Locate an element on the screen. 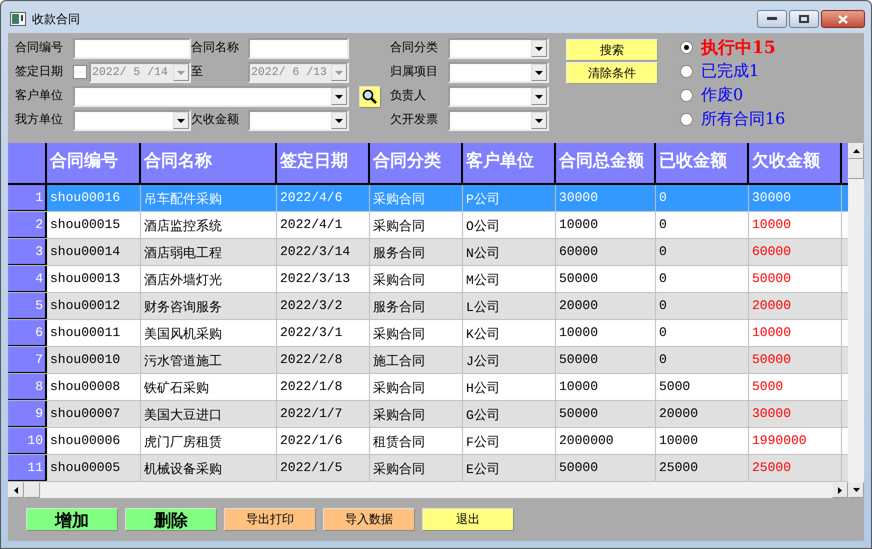 This screenshot has width=872, height=549. table-cell: P公司 is located at coordinates (509, 198).